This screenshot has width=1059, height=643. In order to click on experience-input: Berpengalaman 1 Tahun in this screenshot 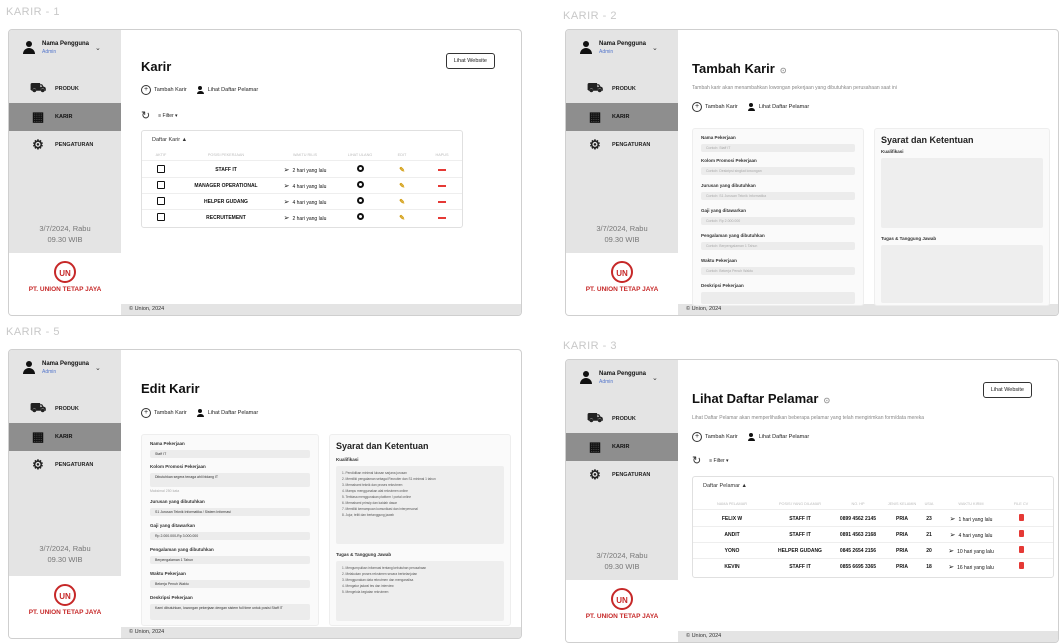, I will do `click(230, 560)`.